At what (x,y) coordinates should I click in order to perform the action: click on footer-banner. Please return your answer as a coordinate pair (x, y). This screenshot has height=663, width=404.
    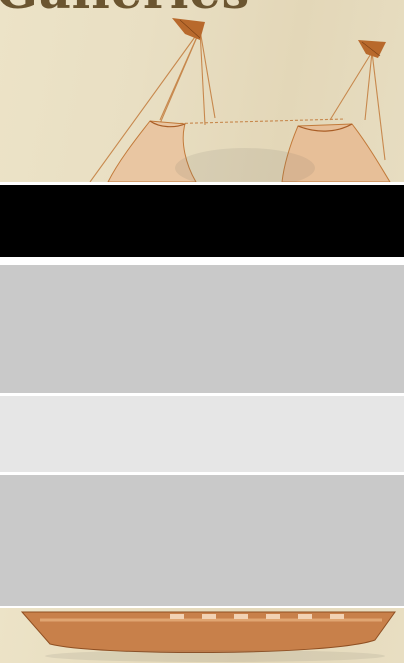
    Looking at the image, I should click on (202, 635).